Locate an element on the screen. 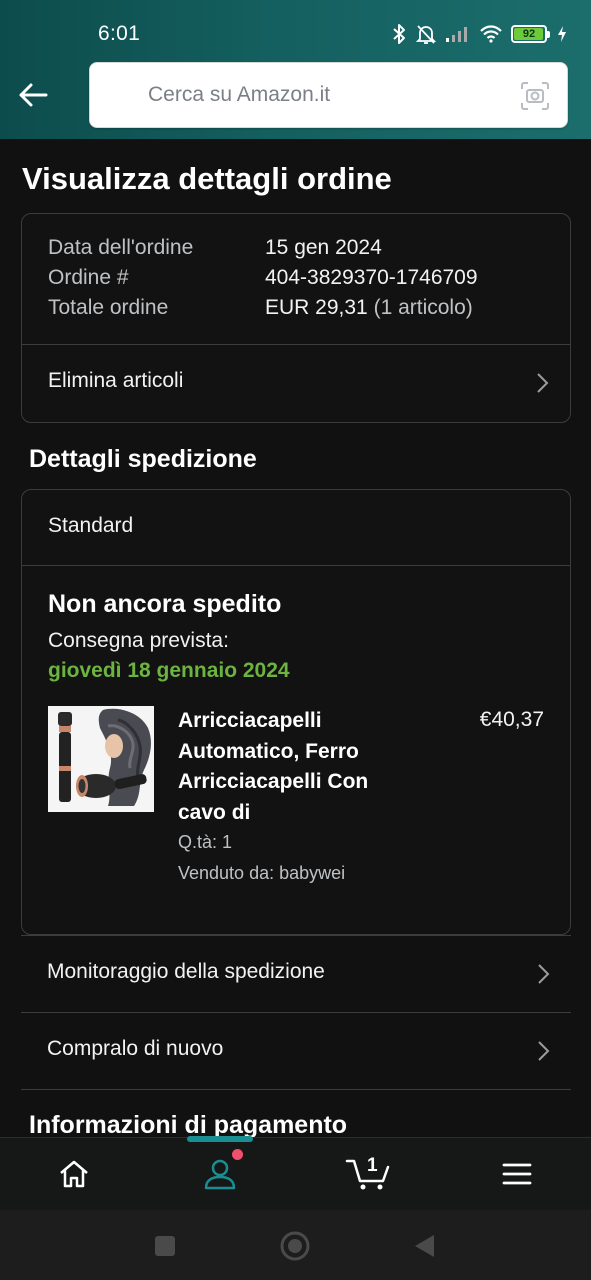  status-time: 6:01 is located at coordinates (119, 33).